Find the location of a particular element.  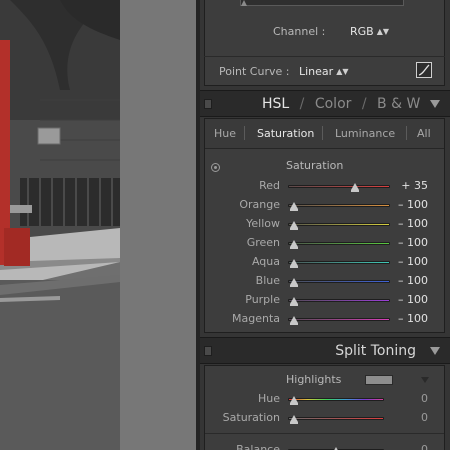

slider-label: Balance is located at coordinates (258, 446).